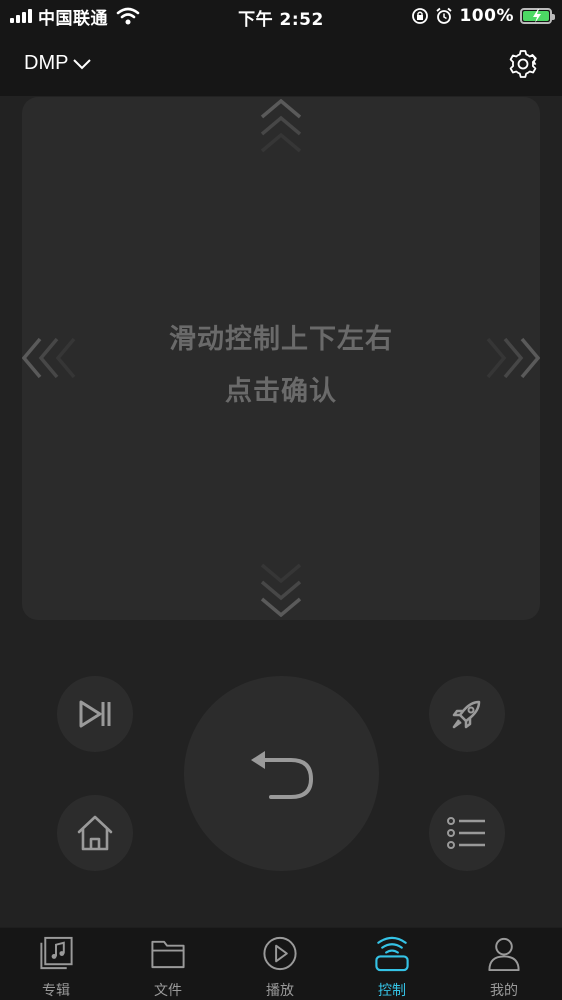 This screenshot has width=562, height=1000. I want to click on battery-percent: 100%, so click(486, 16).